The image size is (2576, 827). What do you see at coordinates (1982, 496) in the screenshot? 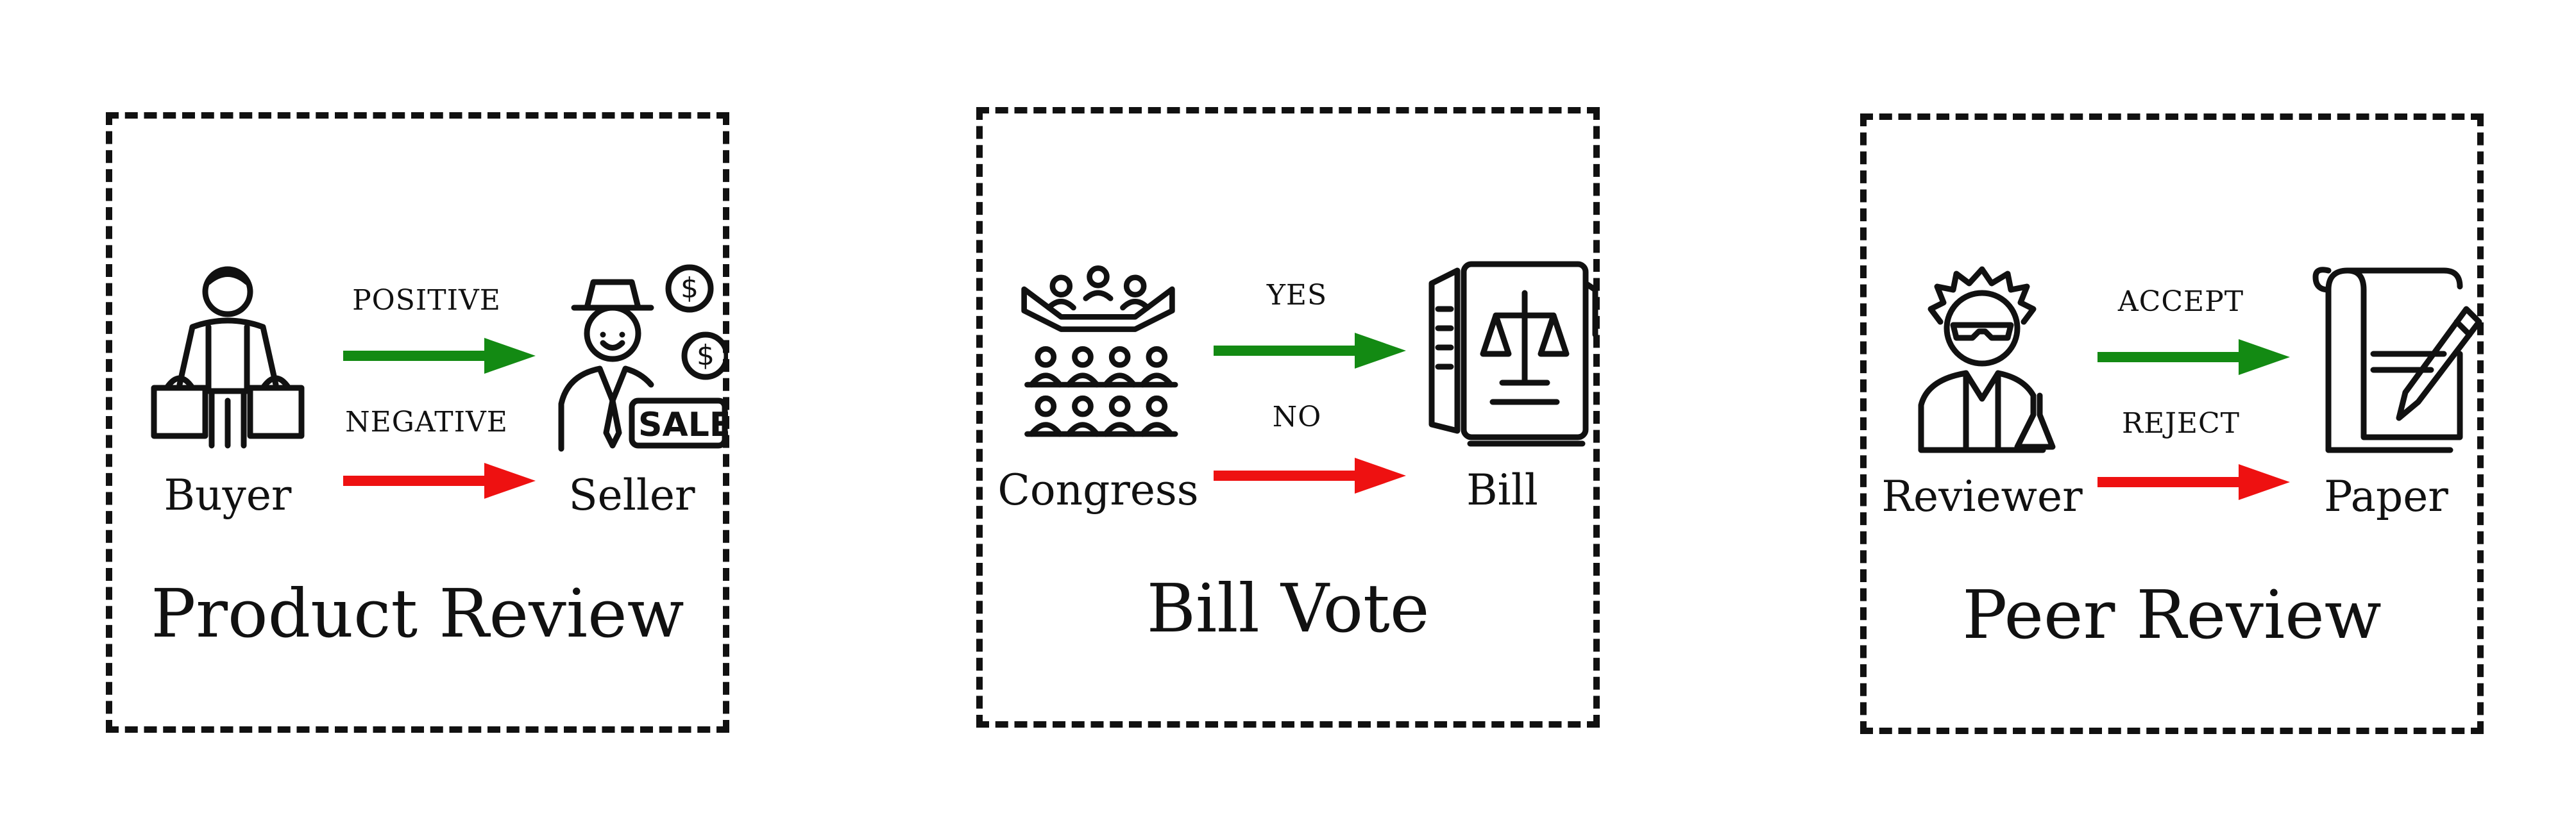
I see `actor-label: Reviewer` at bounding box center [1982, 496].